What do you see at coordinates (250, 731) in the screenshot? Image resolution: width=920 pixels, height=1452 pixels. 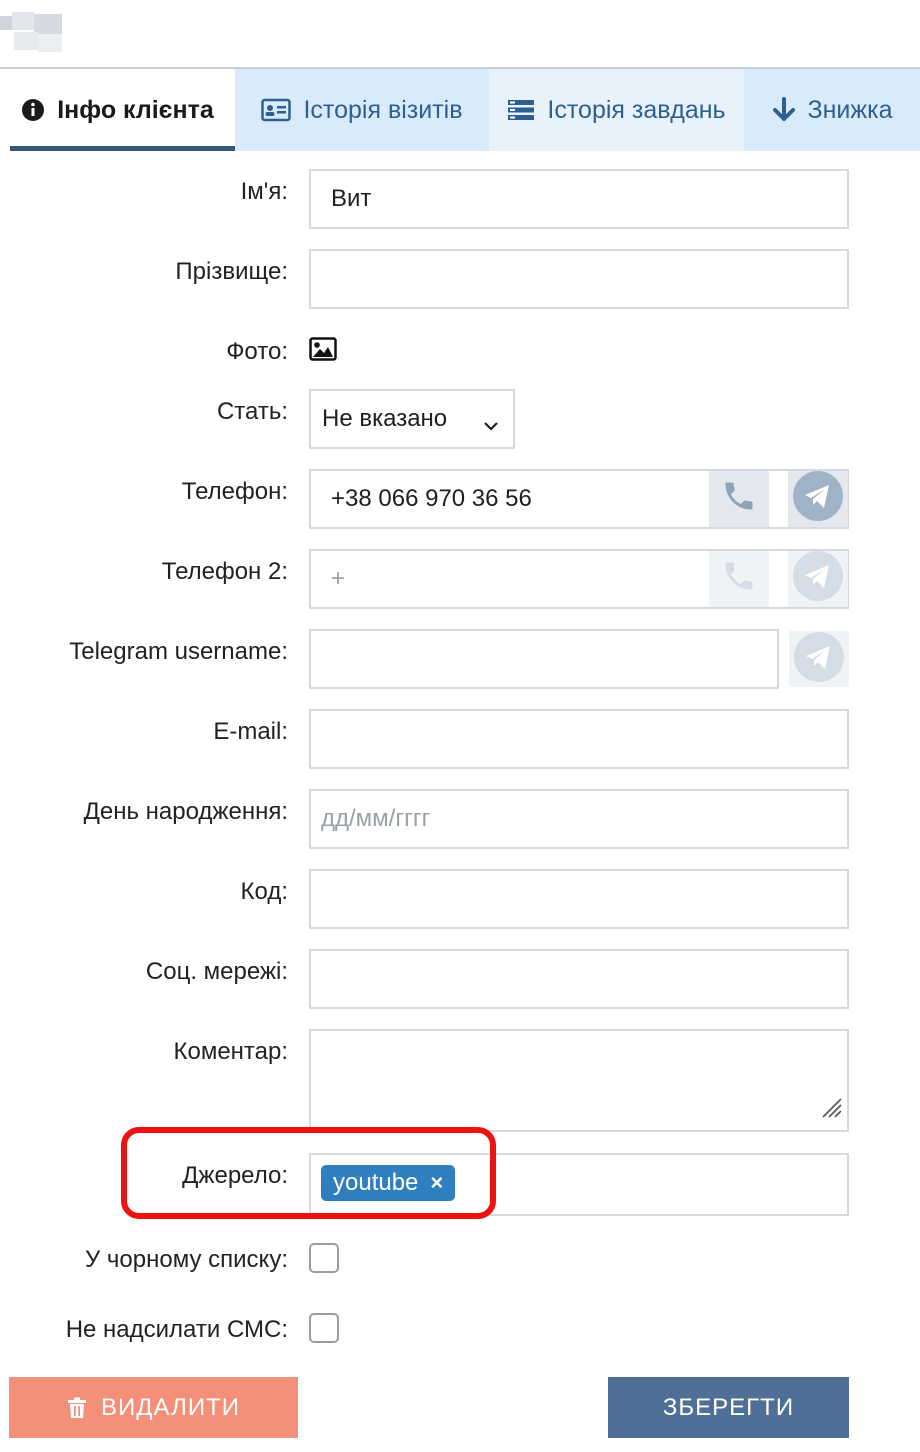 I see `email-label: E-mail:` at bounding box center [250, 731].